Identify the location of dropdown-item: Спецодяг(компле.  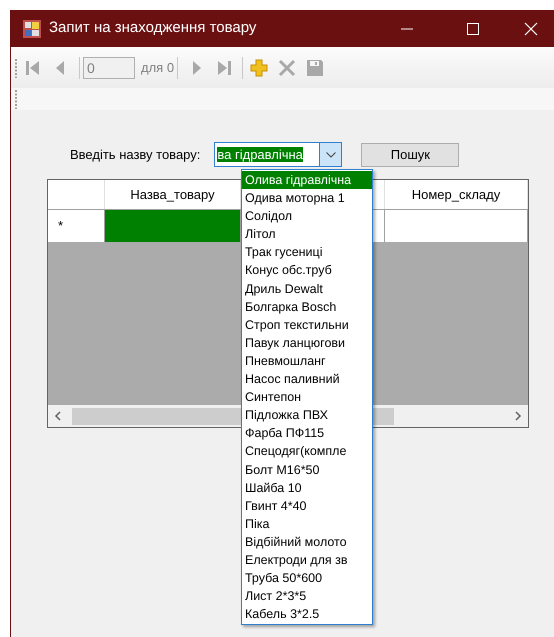
(307, 451).